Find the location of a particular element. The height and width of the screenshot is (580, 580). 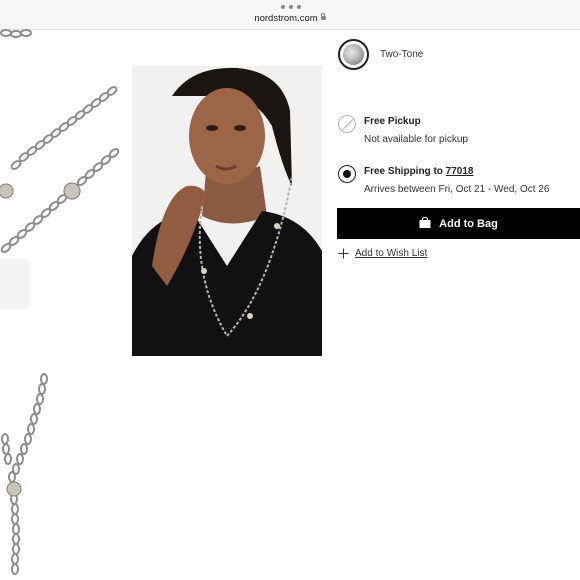

more-dots-icon is located at coordinates (291, 8).